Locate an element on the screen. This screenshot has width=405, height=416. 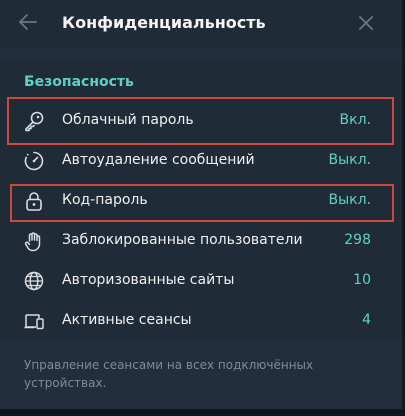
row-label: Авторизованные сайты is located at coordinates (148, 280).